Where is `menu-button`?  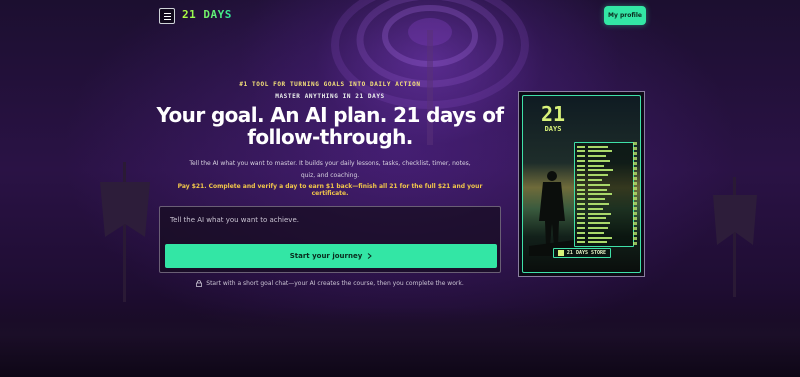
menu-button is located at coordinates (167, 16).